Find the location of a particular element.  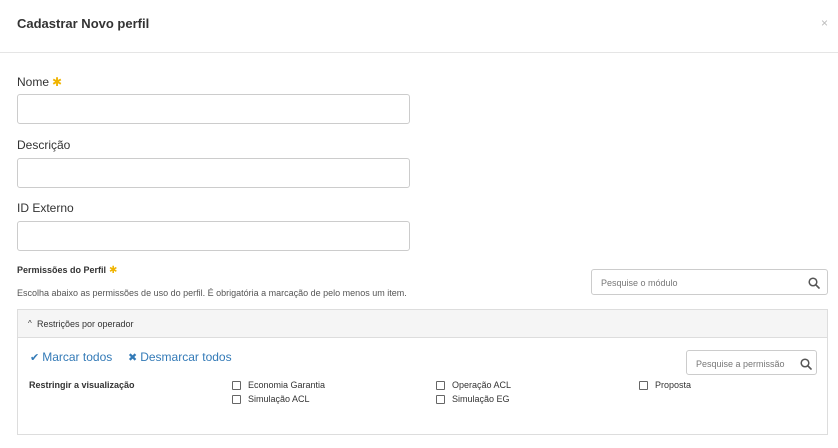

checkbox-operacao-acl: Operação ACL is located at coordinates (473, 385).